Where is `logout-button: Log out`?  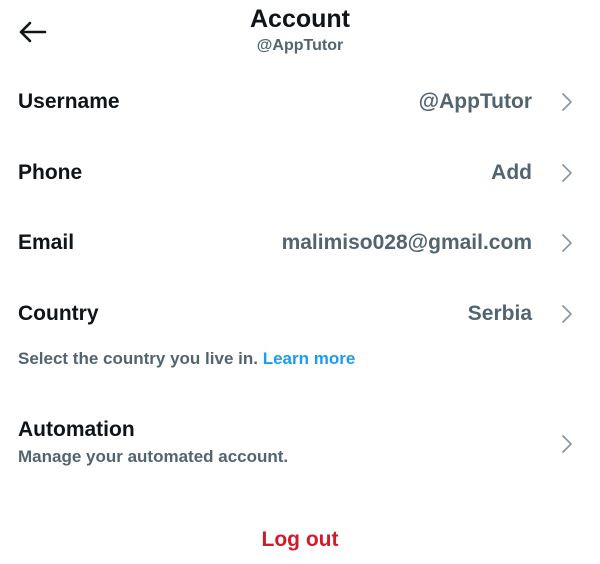 logout-button: Log out is located at coordinates (300, 540).